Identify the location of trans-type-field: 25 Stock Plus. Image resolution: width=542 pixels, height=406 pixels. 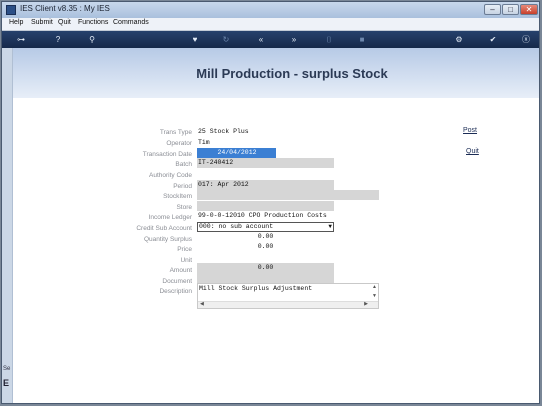
(265, 132).